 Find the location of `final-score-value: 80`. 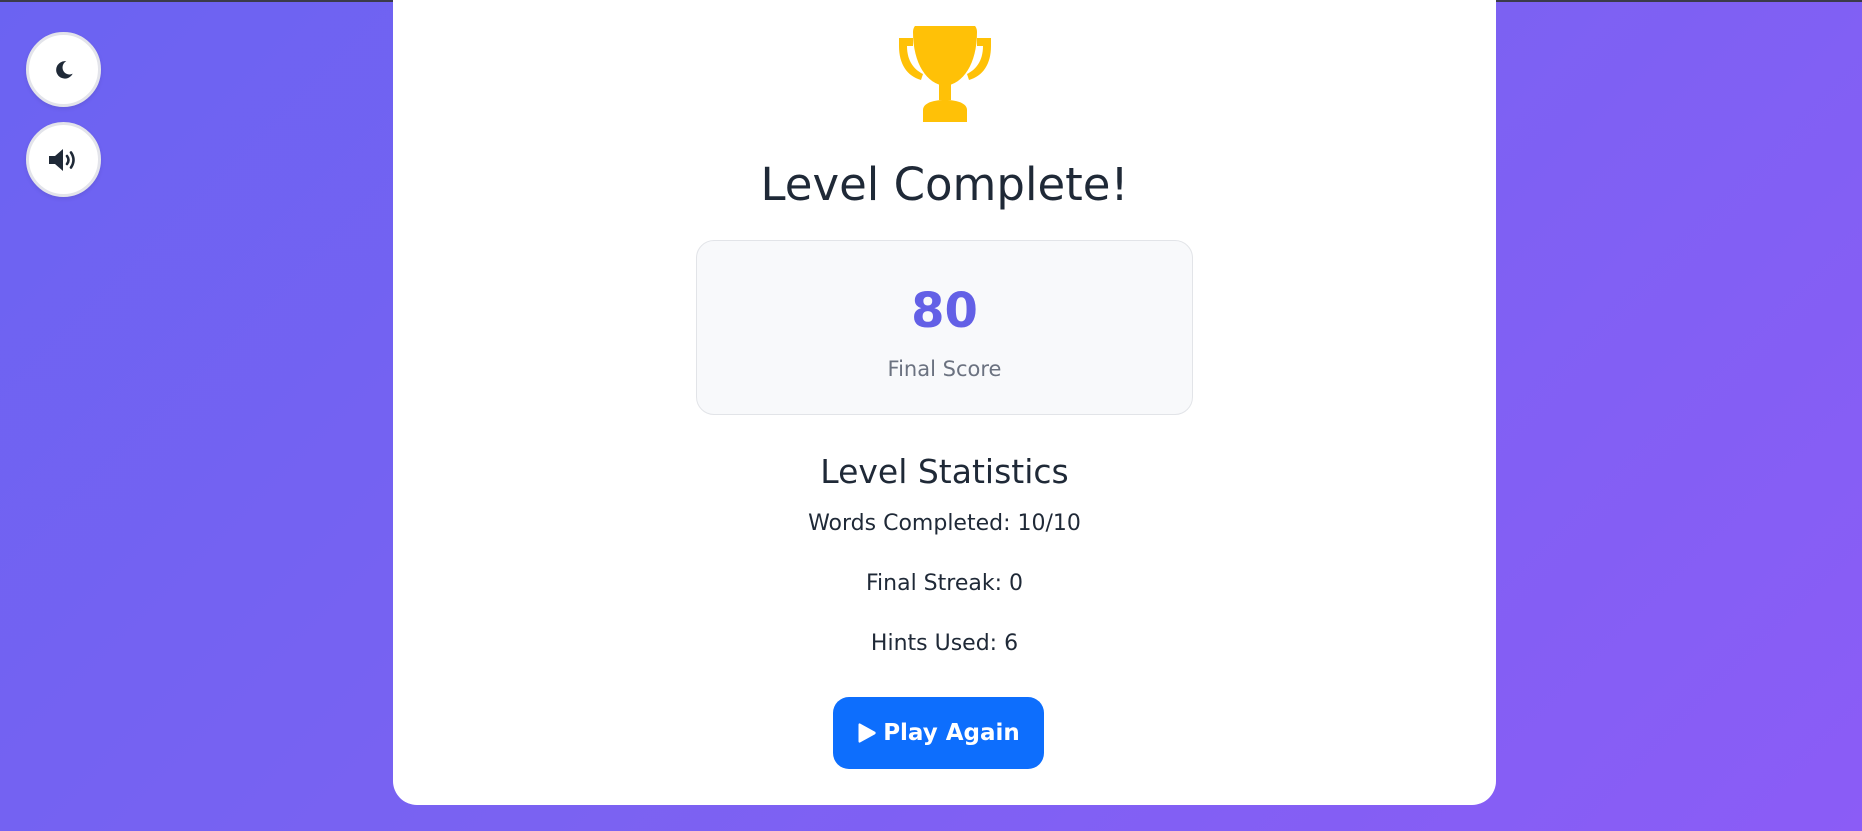

final-score-value: 80 is located at coordinates (944, 311).